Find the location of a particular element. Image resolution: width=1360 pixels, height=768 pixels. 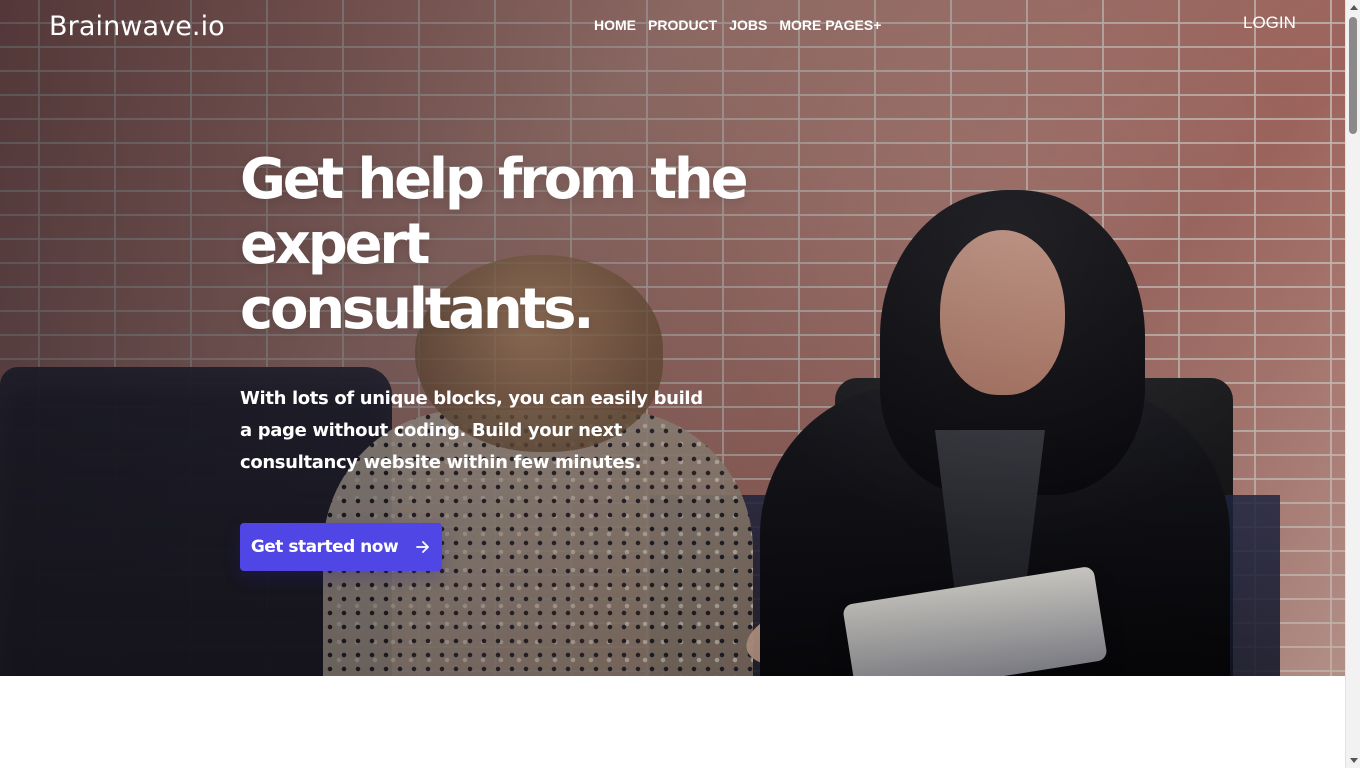

vertical-scrollbar is located at coordinates (1352, 384).